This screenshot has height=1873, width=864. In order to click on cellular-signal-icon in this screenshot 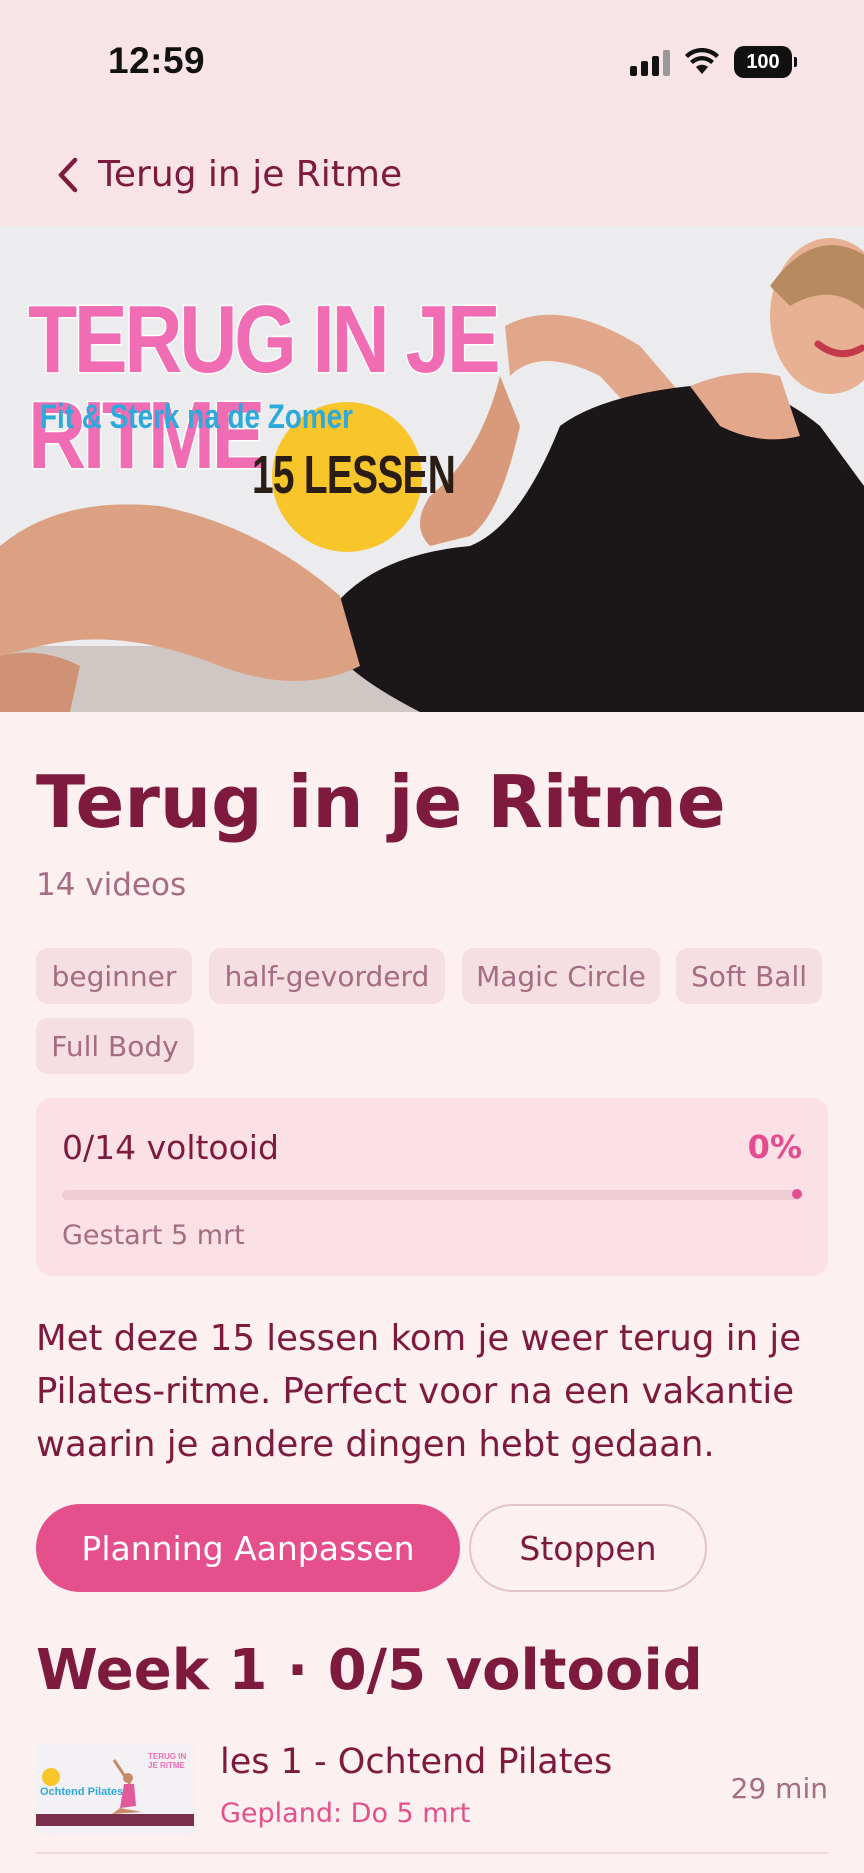, I will do `click(650, 62)`.